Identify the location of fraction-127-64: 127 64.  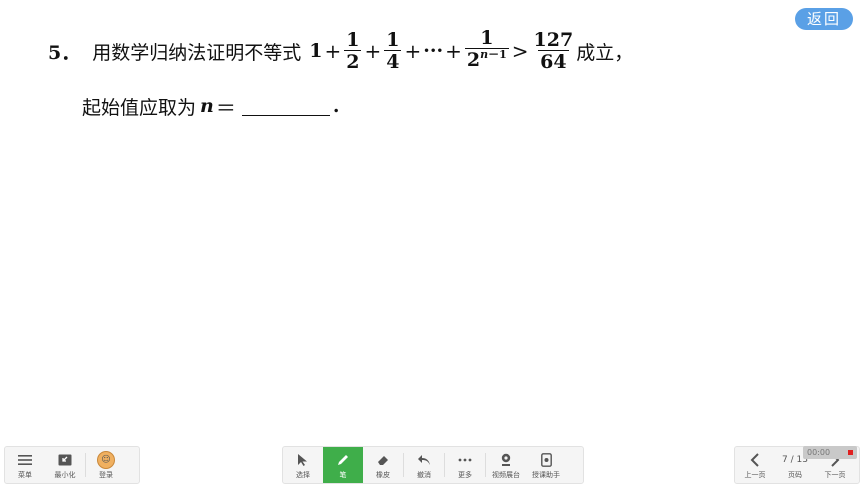
(554, 51).